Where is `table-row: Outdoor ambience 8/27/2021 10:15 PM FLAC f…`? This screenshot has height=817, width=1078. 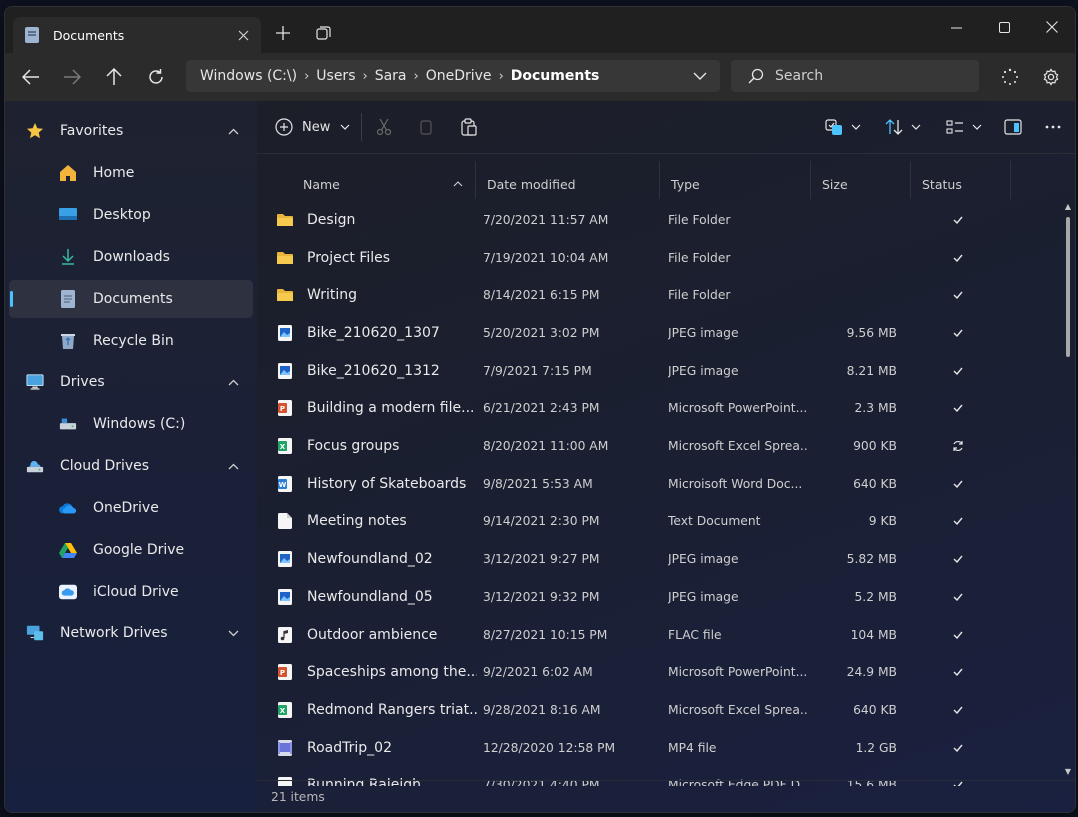
table-row: Outdoor ambience 8/27/2021 10:15 PM FLAC f… is located at coordinates (657, 635).